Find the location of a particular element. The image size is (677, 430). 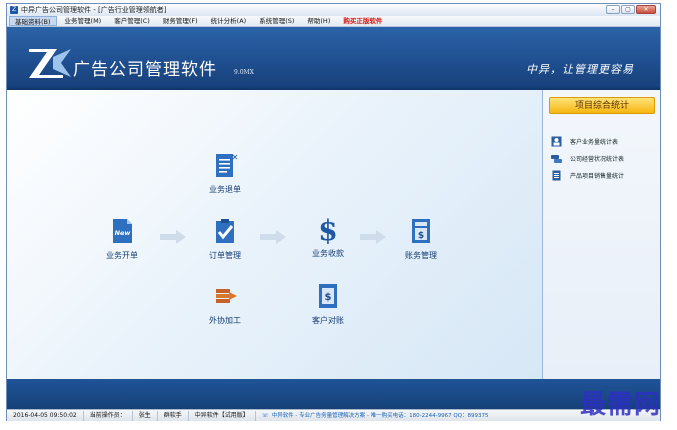

minimize-button: – is located at coordinates (613, 9).